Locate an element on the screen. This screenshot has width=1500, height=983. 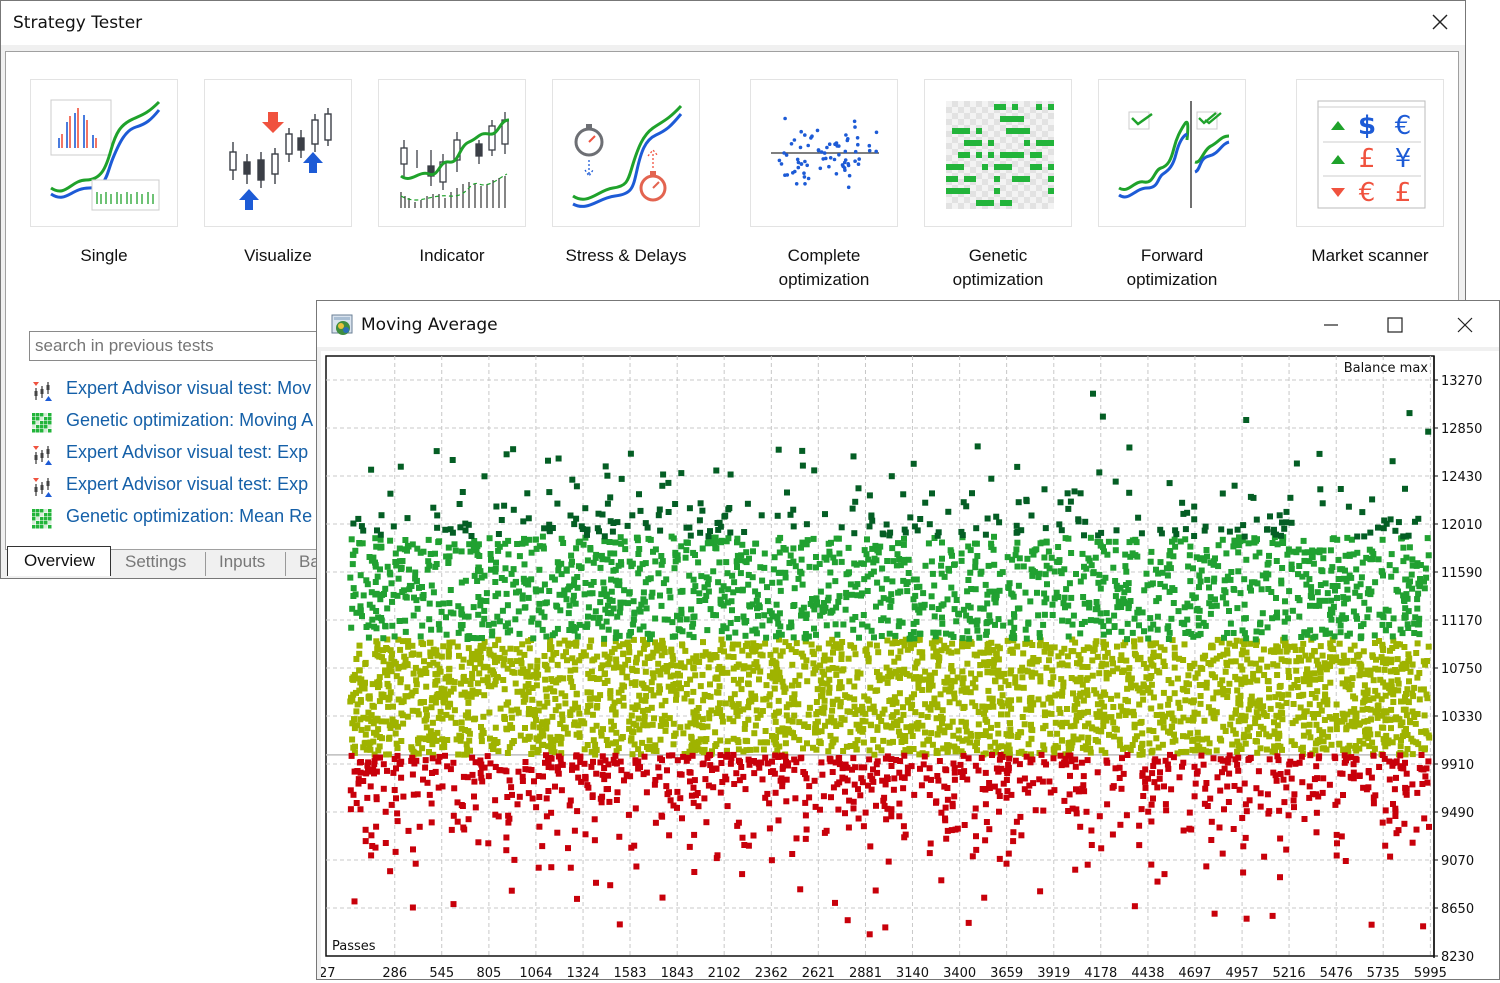
tab-overview: Overview is located at coordinates (59, 561).